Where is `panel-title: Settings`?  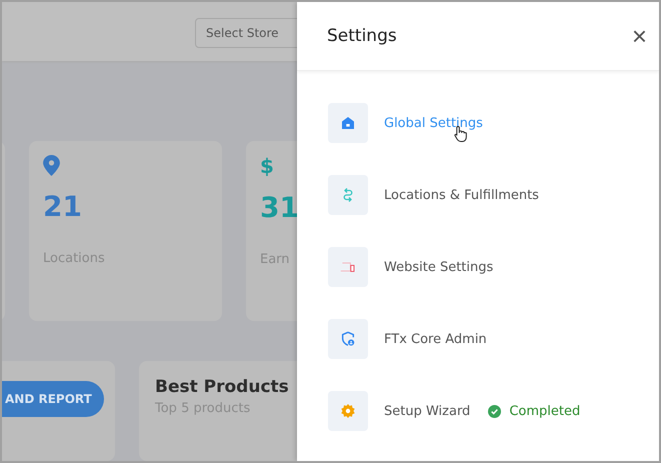
panel-title: Settings is located at coordinates (362, 36).